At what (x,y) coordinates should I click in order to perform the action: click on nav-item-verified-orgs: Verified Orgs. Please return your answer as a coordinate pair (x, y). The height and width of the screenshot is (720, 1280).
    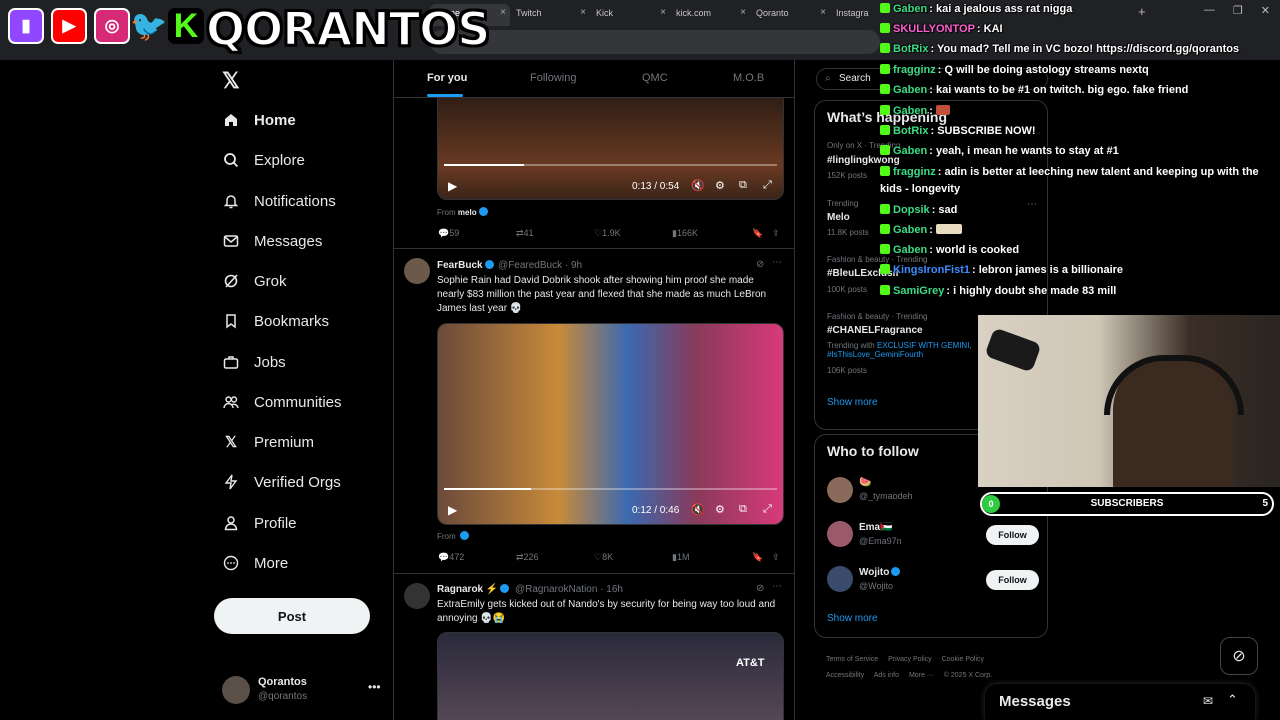
    Looking at the image, I should click on (281, 482).